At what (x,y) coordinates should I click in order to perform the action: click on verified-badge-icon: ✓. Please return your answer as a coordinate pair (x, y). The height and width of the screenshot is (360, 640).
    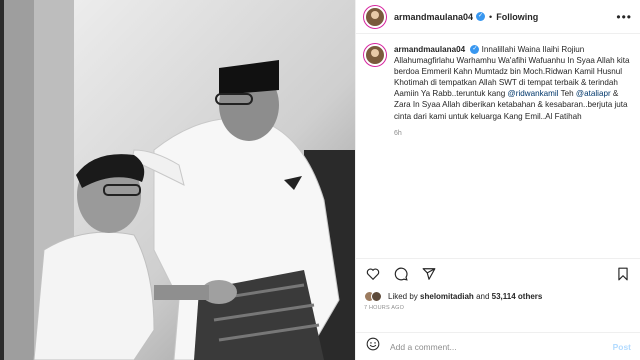
    Looking at the image, I should click on (481, 16).